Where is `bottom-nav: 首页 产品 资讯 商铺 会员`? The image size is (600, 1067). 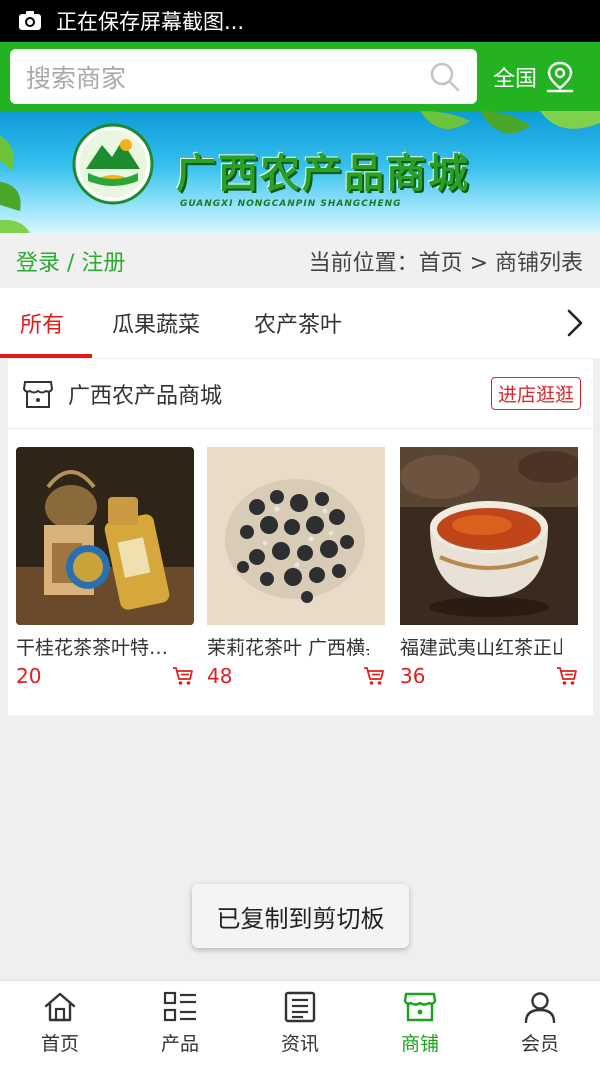 bottom-nav: 首页 产品 资讯 商铺 会员 is located at coordinates (300, 1023).